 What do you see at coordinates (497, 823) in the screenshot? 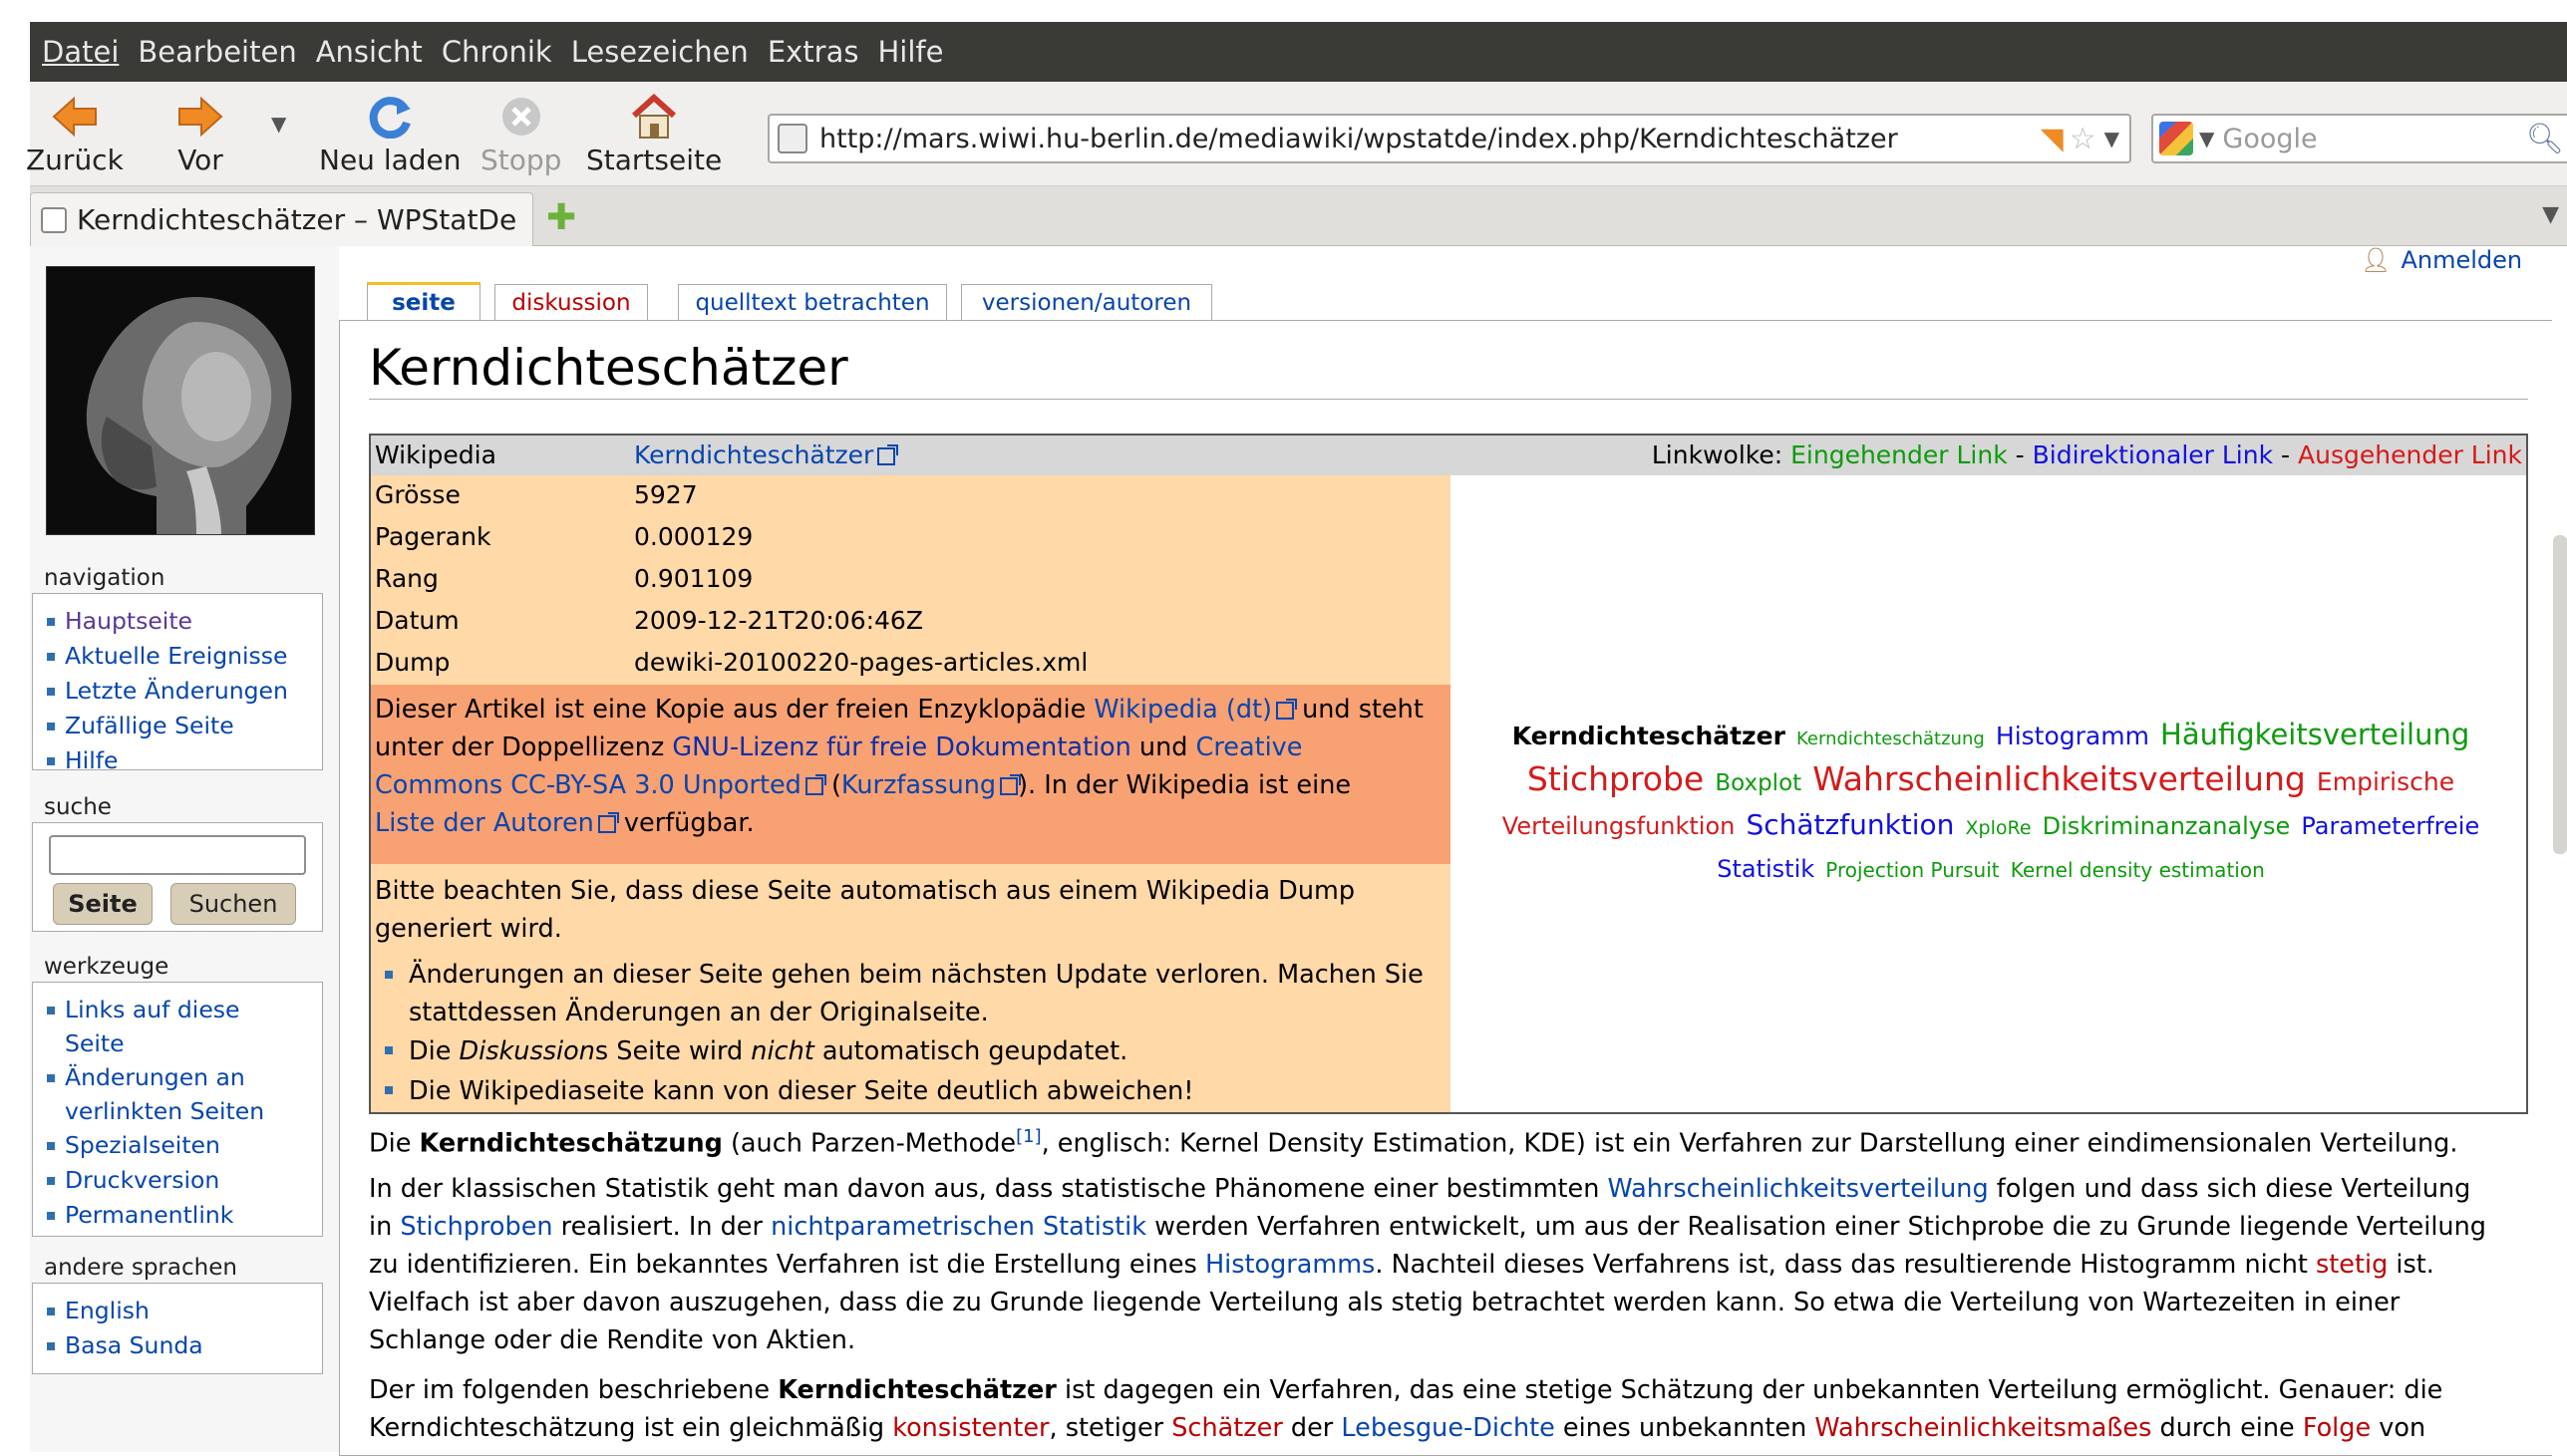
I see `autoren-list-link: Liste der Autoren` at bounding box center [497, 823].